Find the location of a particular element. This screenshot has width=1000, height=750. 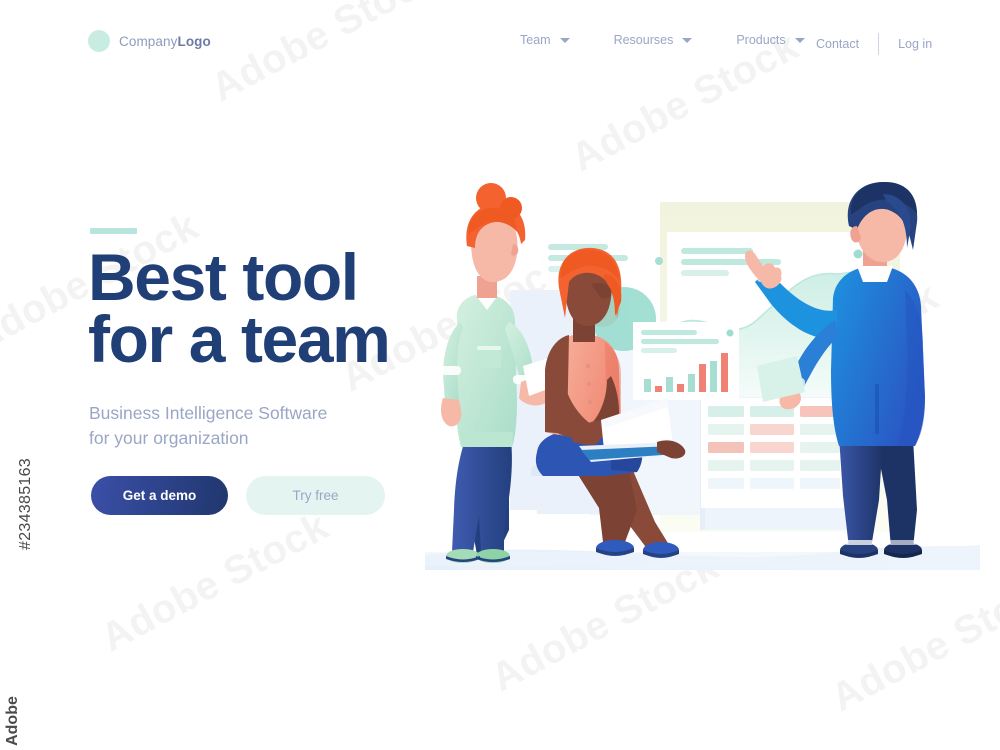

nav-item-products: Products is located at coordinates (770, 40).